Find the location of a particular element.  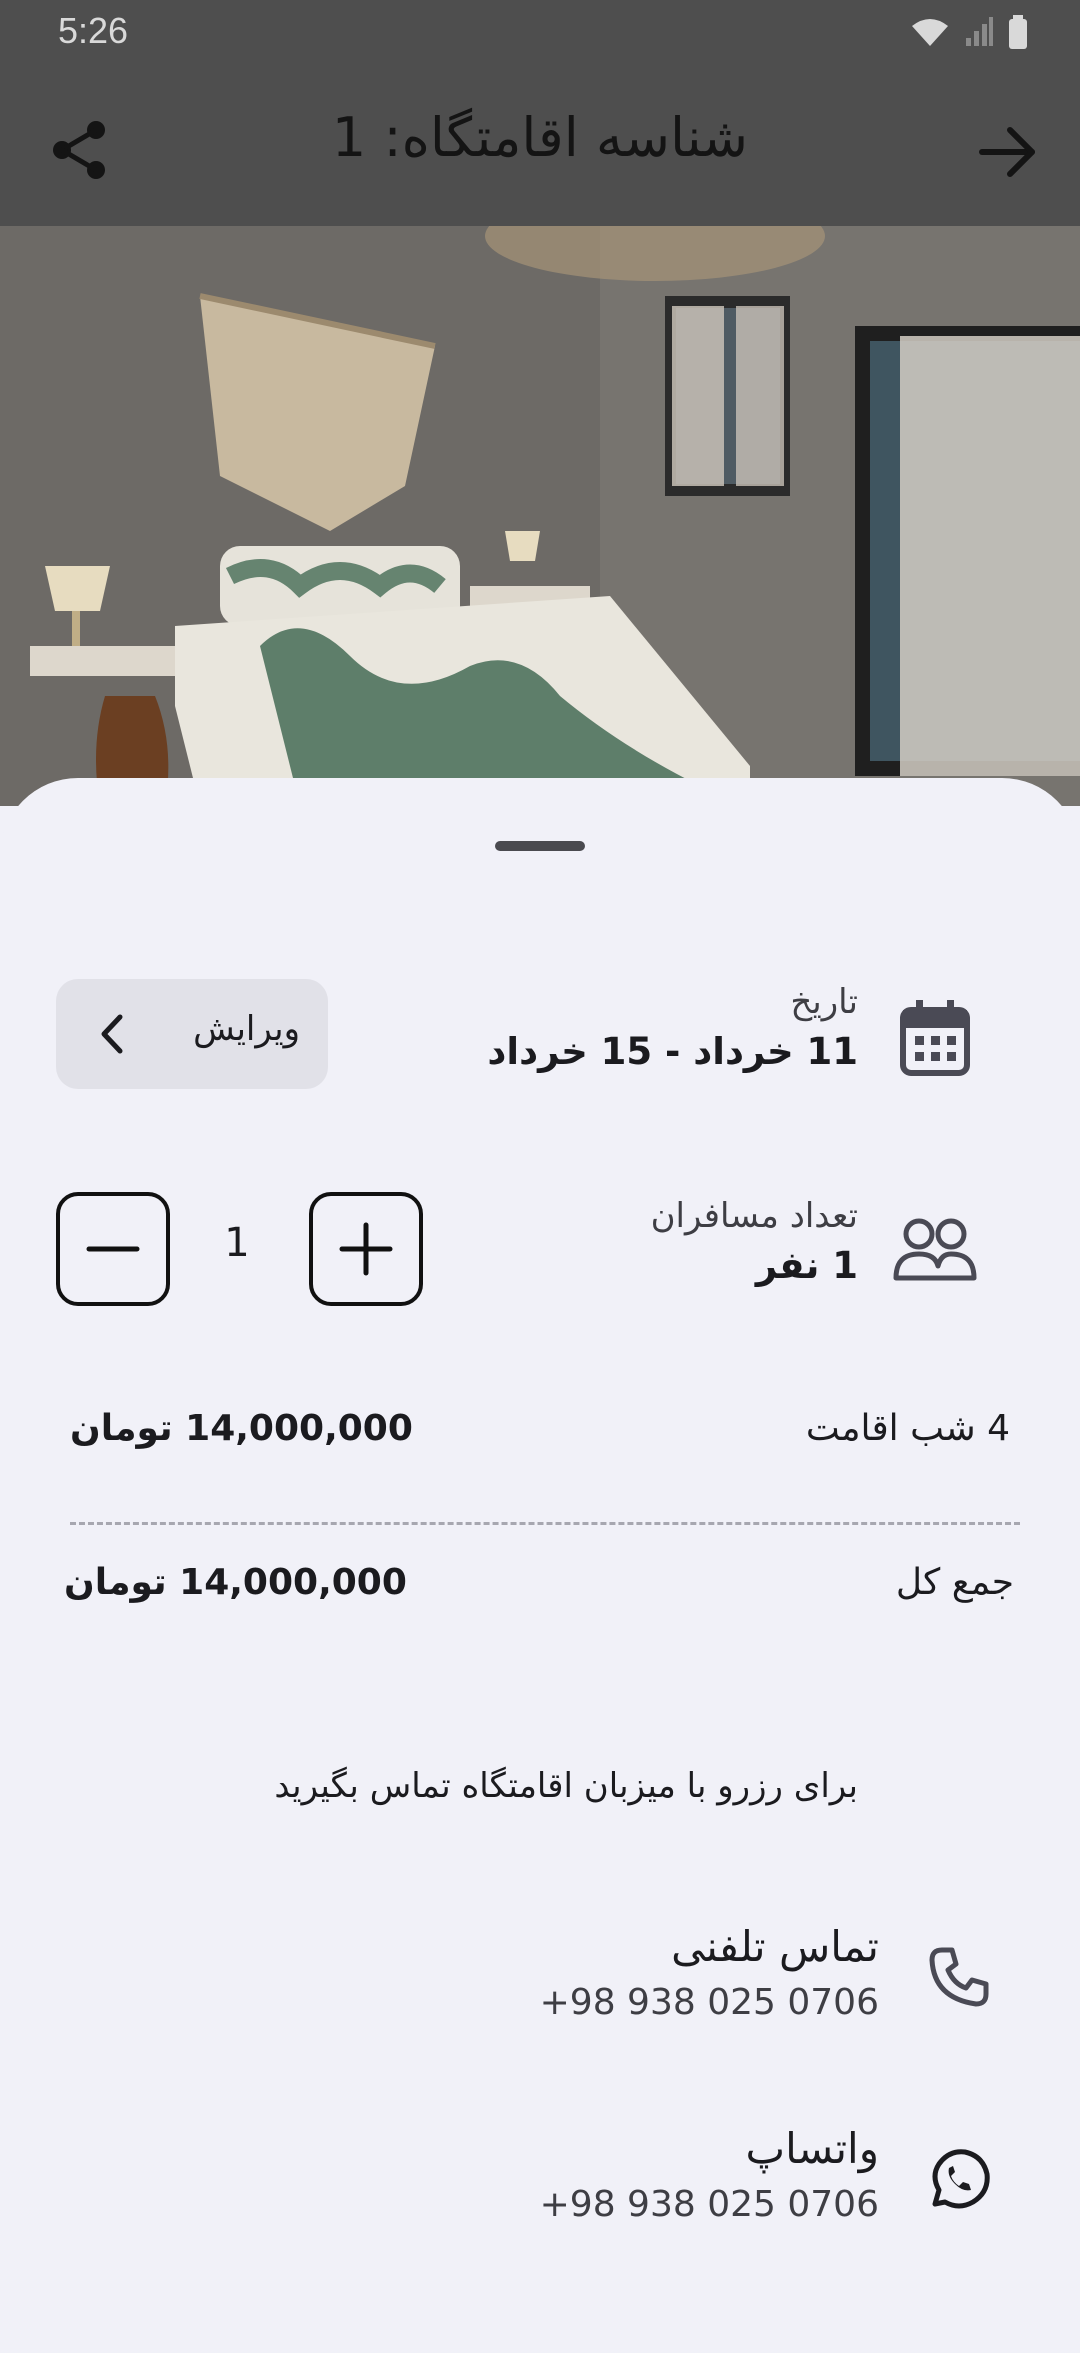

back-button is located at coordinates (1008, 152).